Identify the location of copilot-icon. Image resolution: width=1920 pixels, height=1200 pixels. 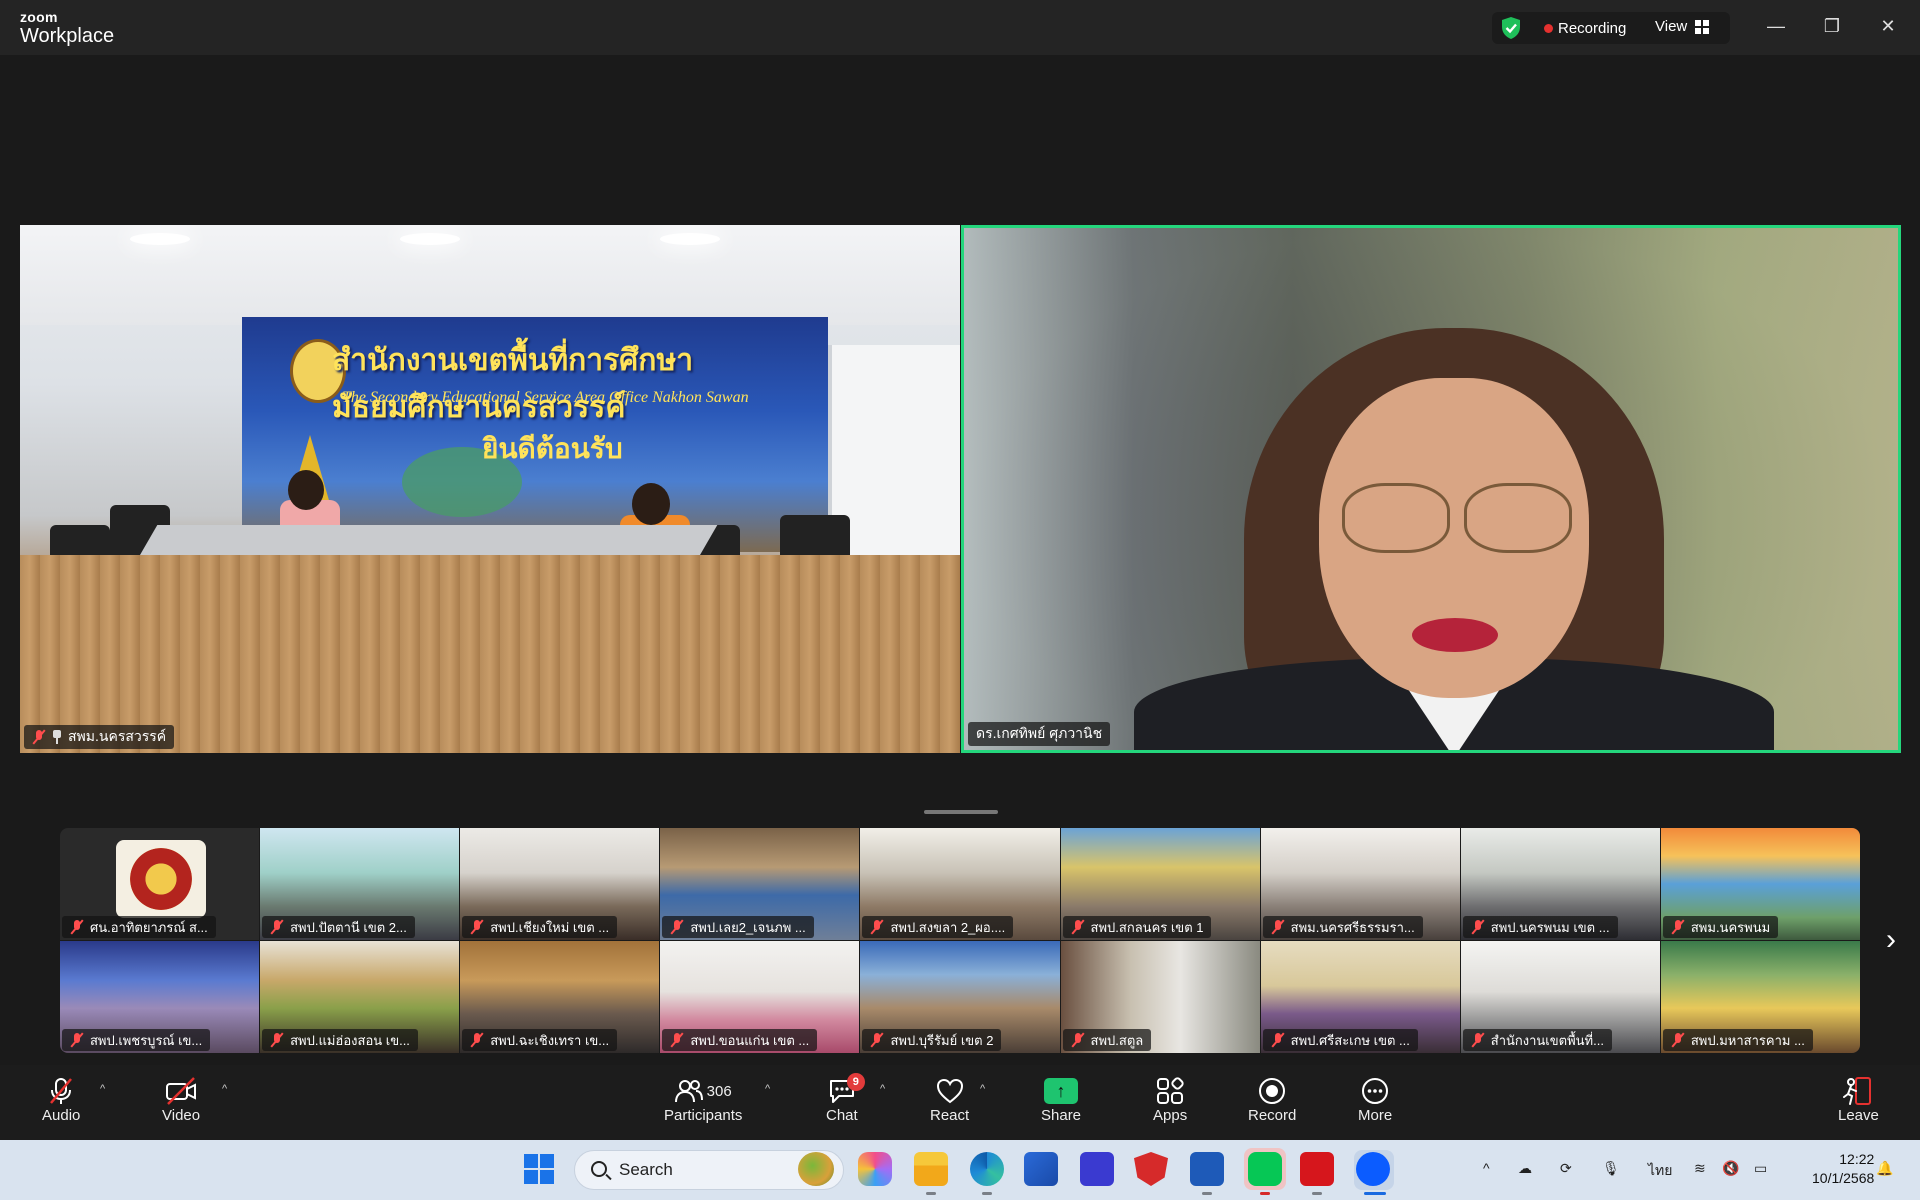
(875, 1169).